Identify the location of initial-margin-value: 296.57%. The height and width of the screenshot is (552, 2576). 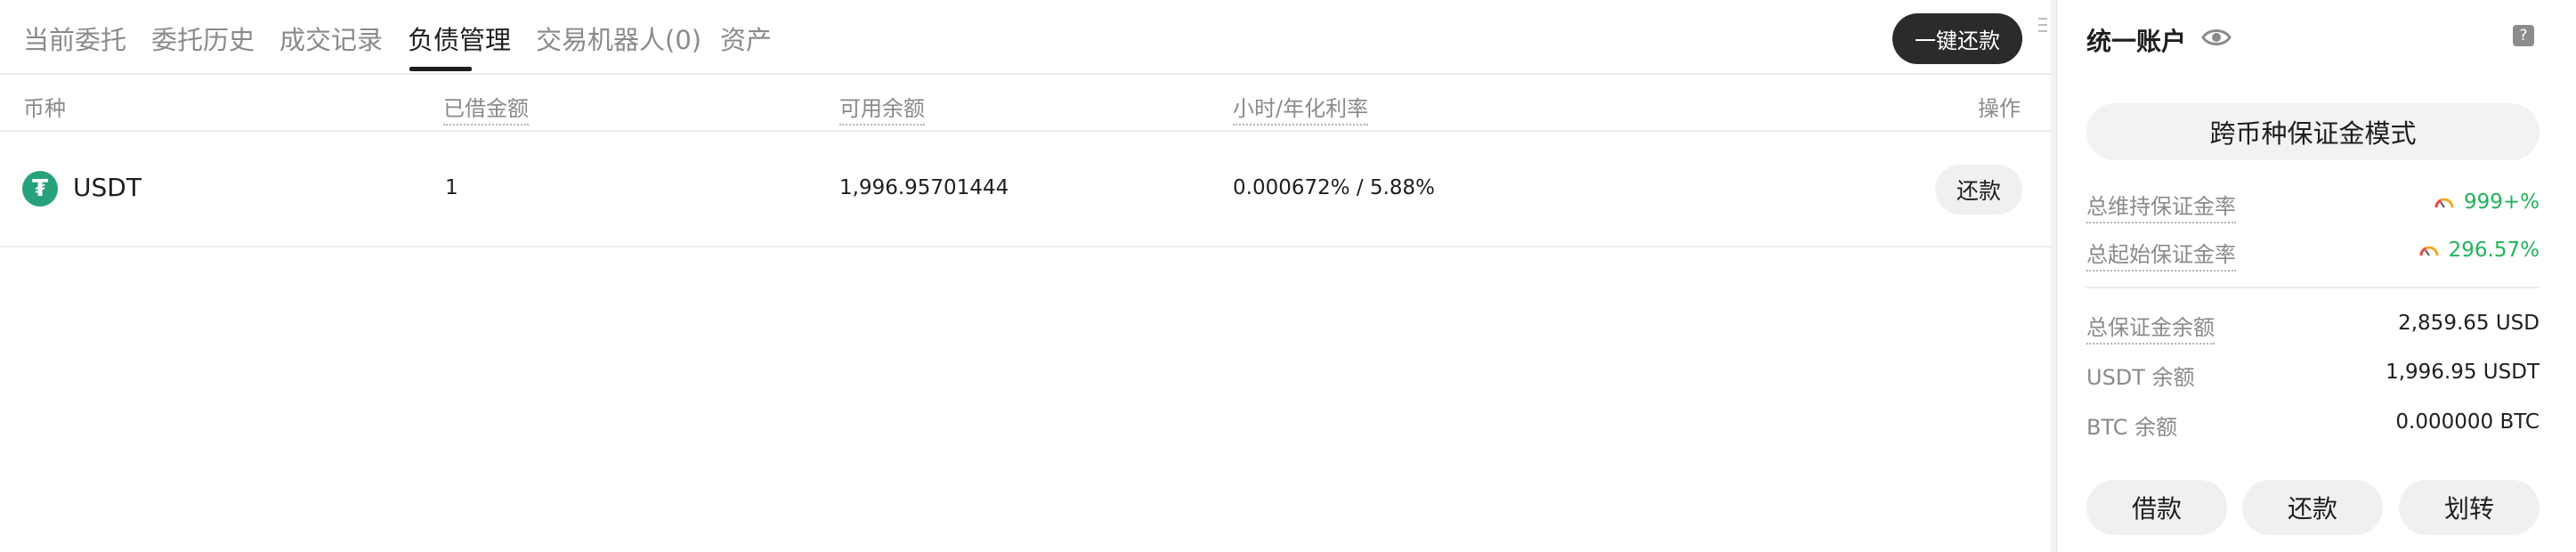
(2479, 251).